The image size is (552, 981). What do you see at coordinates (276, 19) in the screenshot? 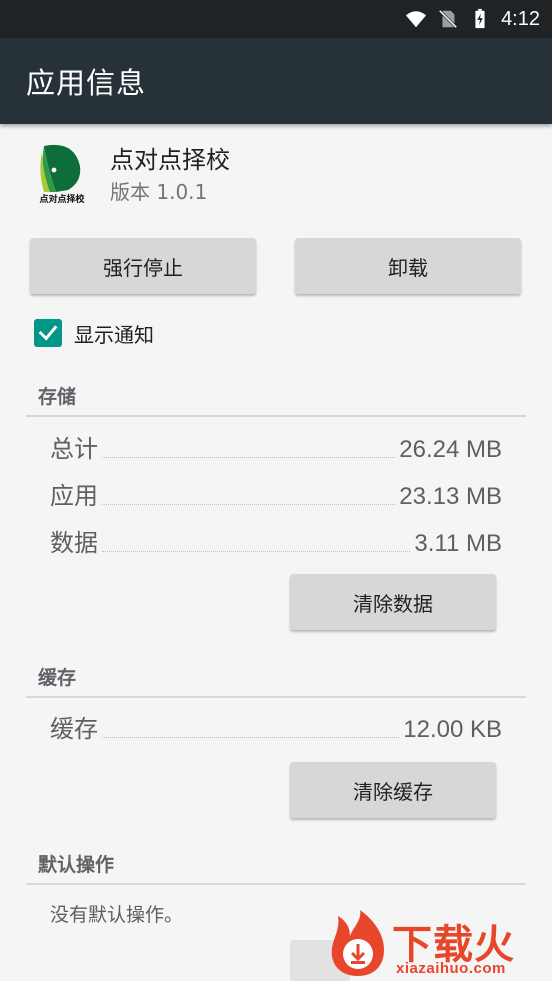
I see `status-bar: 4:12` at bounding box center [276, 19].